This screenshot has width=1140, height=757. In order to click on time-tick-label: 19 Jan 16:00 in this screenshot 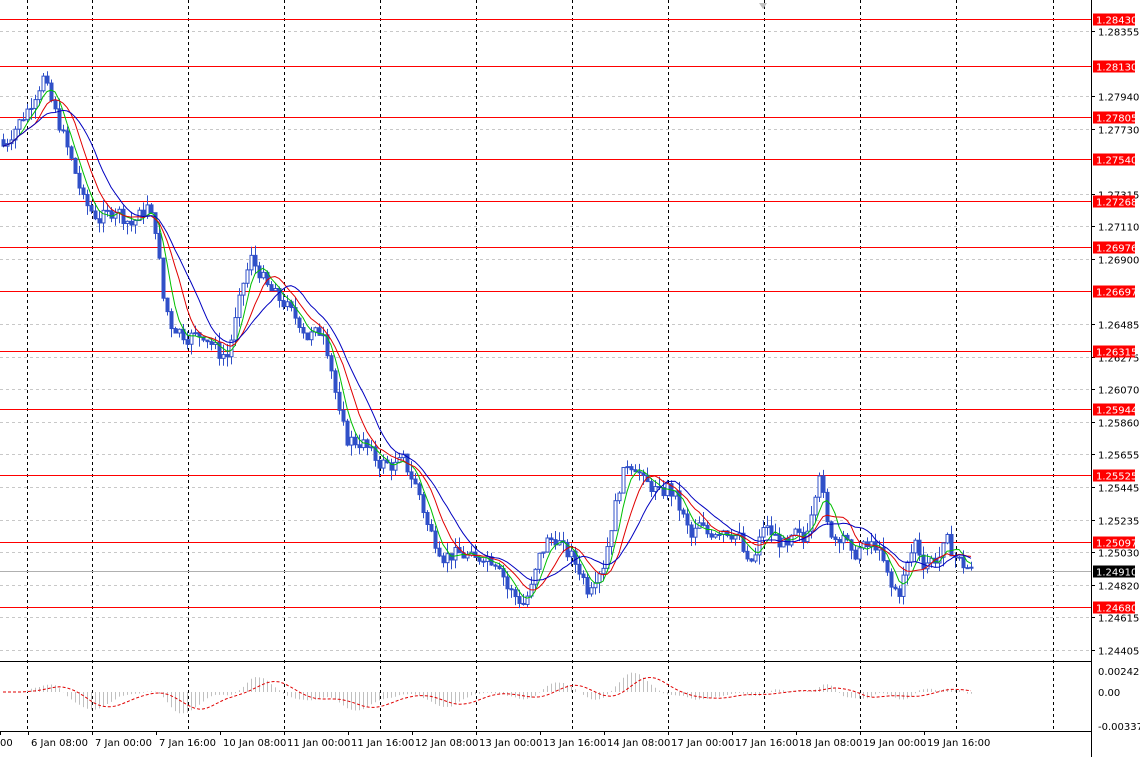, I will do `click(958, 743)`.